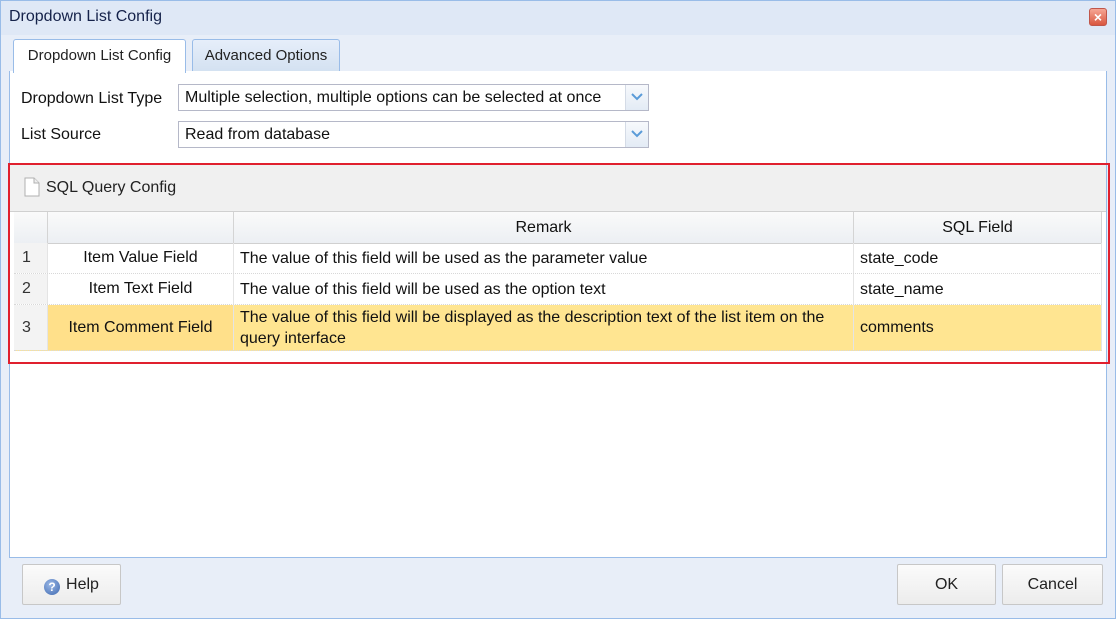 This screenshot has width=1116, height=619. What do you see at coordinates (558, 187) in the screenshot?
I see `sql-section-header: SQL Query Config` at bounding box center [558, 187].